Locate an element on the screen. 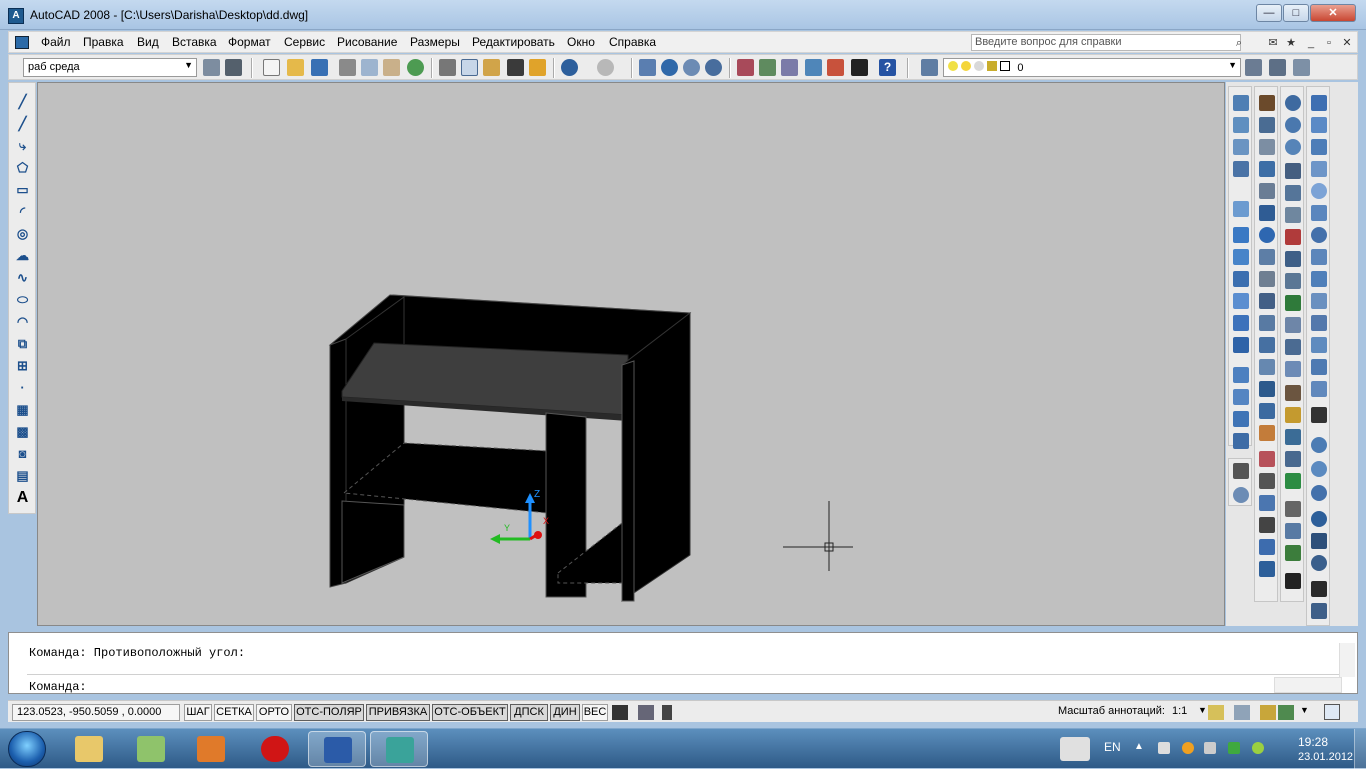  print-icon is located at coordinates (347, 67).